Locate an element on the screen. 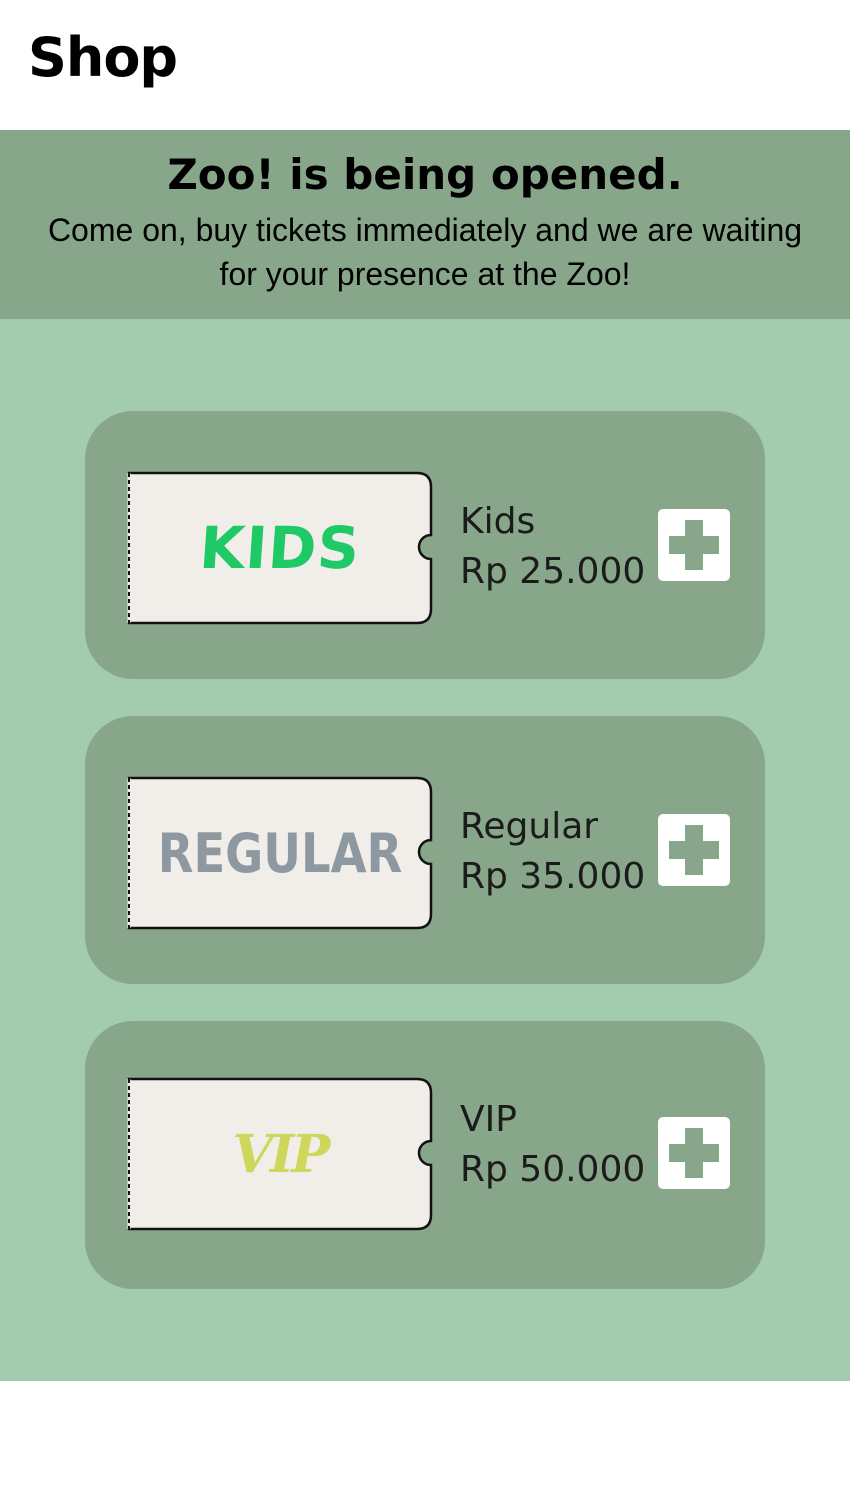 The image size is (850, 1510). ticket-badge-kids: KIDS is located at coordinates (280, 548).